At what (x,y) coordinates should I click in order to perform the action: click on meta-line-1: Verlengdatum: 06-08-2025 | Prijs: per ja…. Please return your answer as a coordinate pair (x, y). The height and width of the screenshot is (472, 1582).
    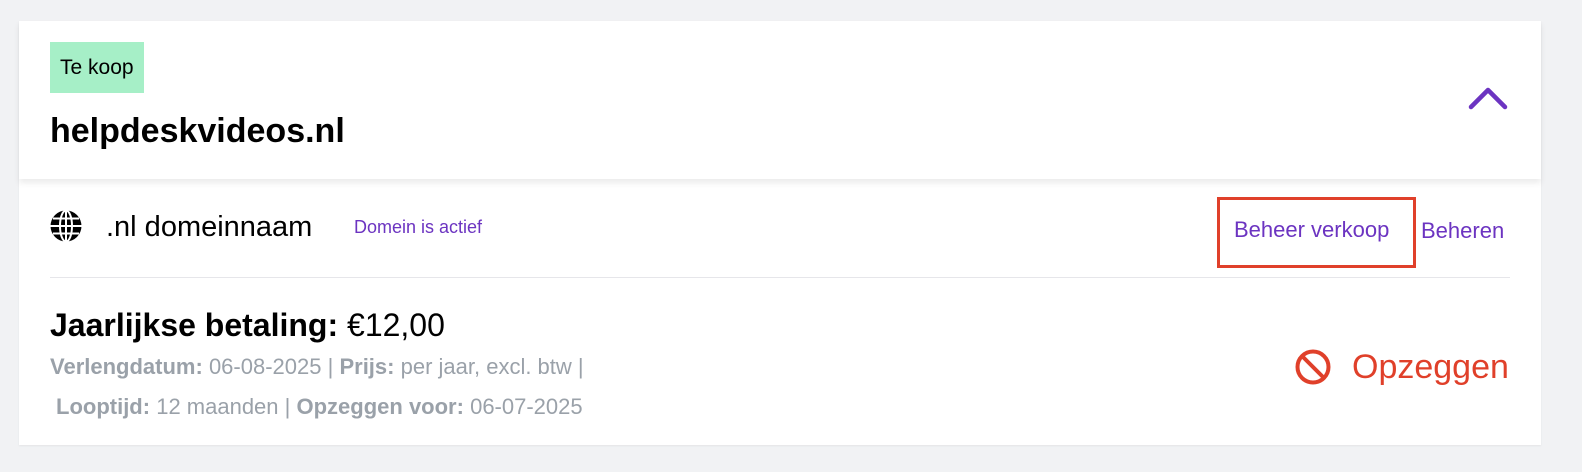
    Looking at the image, I should click on (317, 367).